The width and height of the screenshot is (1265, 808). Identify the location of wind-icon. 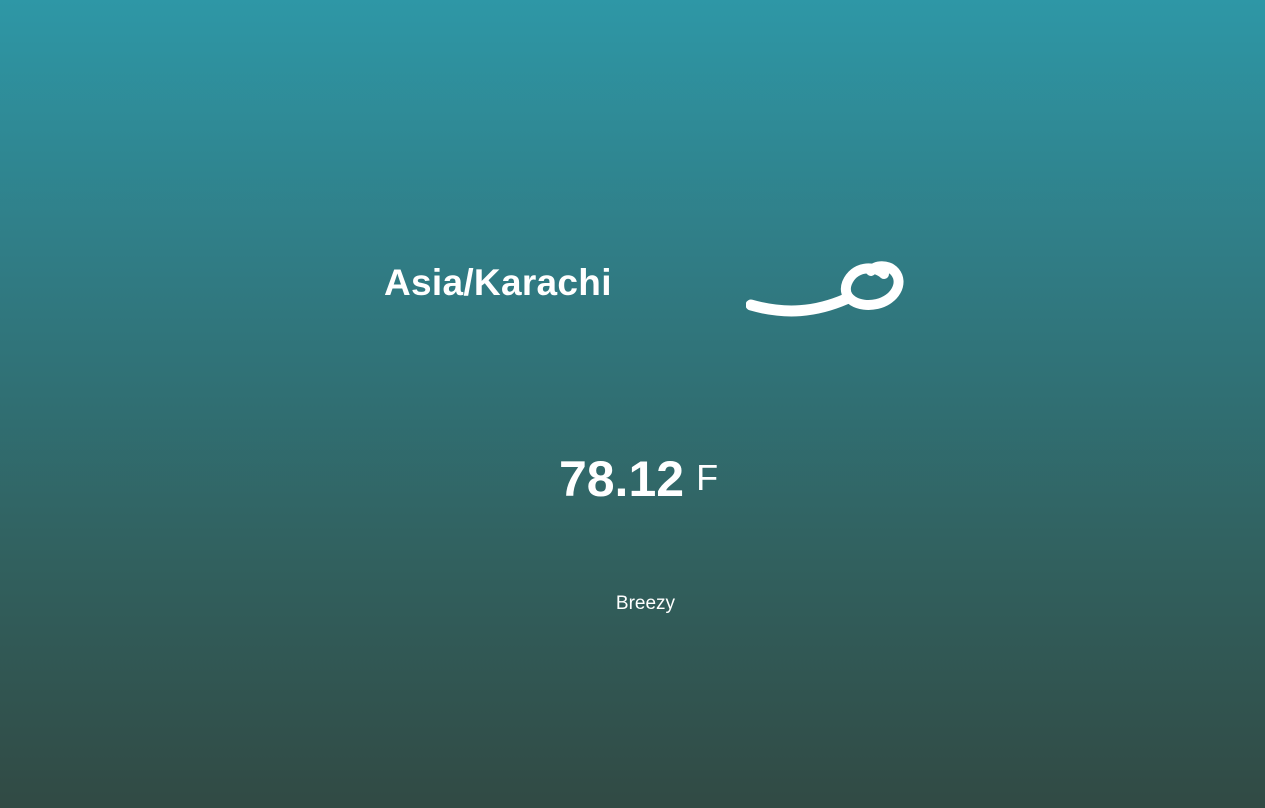
(826, 285).